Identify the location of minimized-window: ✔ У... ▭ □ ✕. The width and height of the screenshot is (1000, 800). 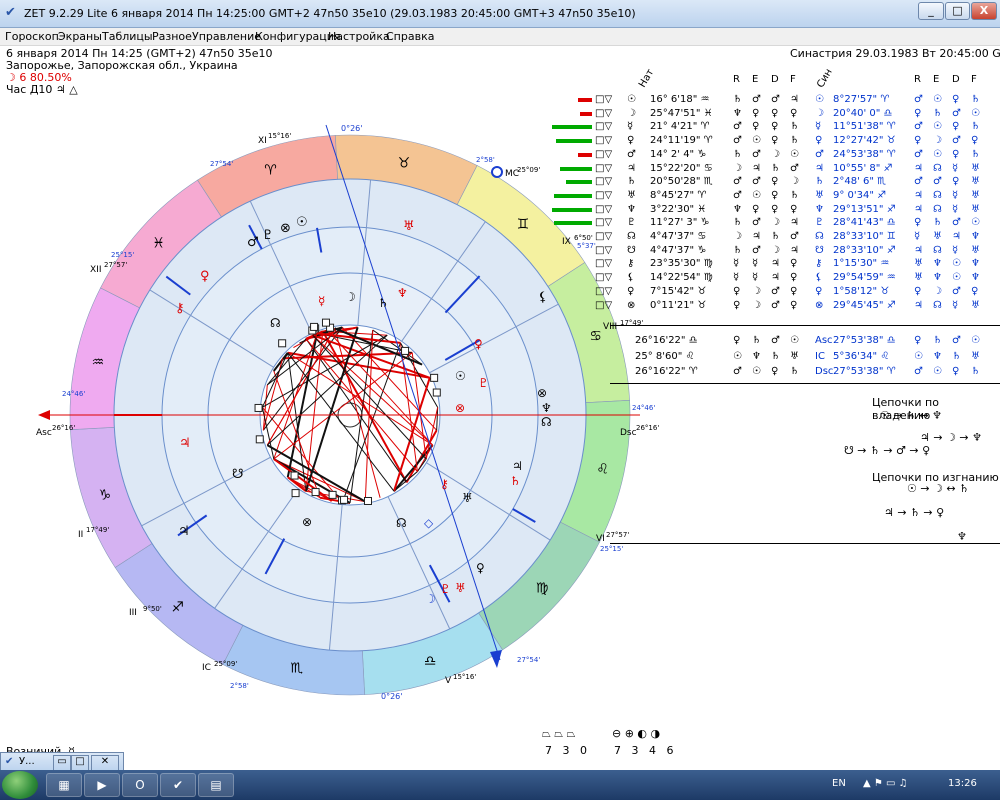
(62, 762).